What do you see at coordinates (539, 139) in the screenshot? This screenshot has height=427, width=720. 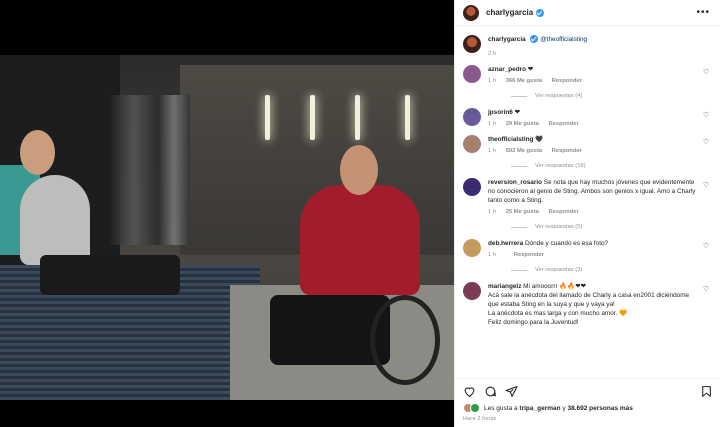 I see `comment-text: 🖤` at bounding box center [539, 139].